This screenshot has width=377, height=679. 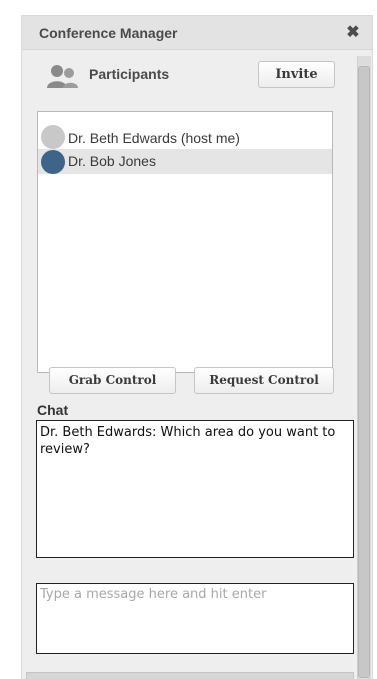 I want to click on chat-input, so click(x=195, y=618).